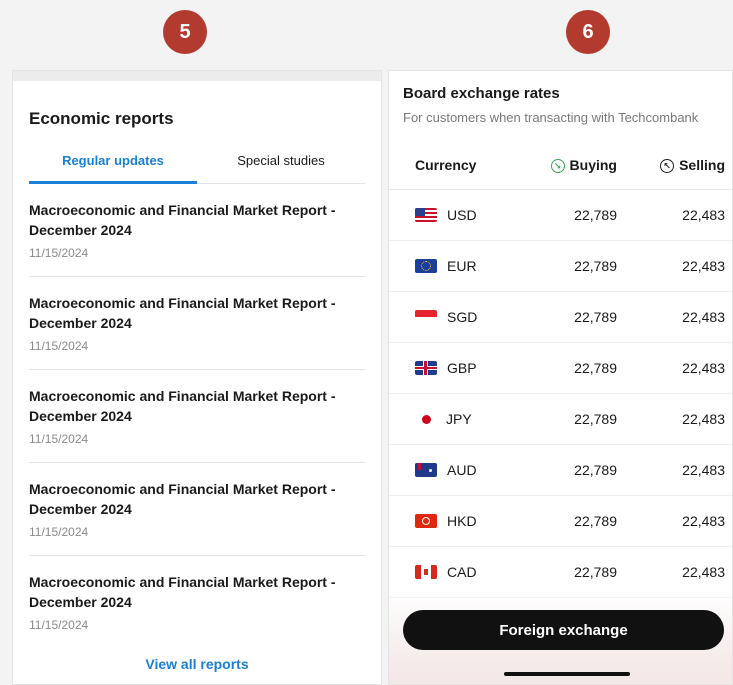  What do you see at coordinates (560, 368) in the screenshot?
I see `rate-row-gbp: GBP 22,789 22,483` at bounding box center [560, 368].